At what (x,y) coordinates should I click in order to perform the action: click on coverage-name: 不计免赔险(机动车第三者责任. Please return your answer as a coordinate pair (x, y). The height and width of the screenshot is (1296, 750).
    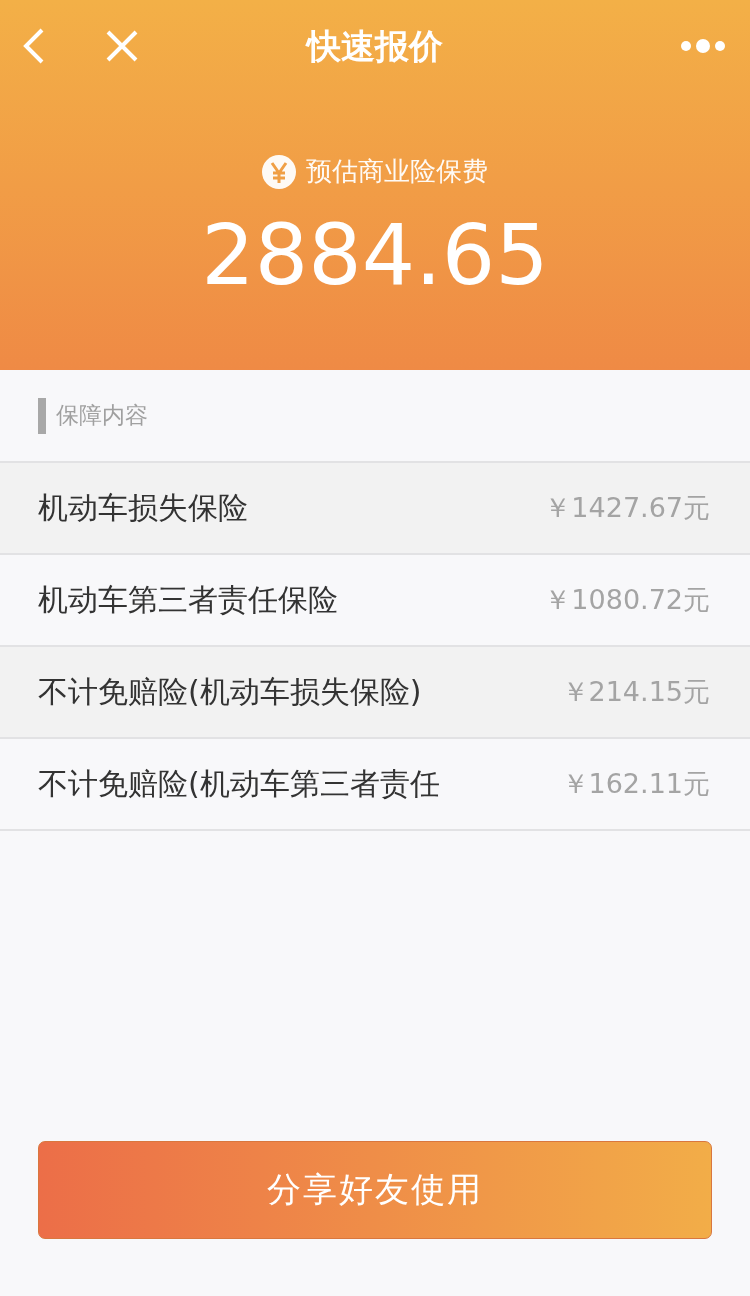
    Looking at the image, I should click on (239, 783).